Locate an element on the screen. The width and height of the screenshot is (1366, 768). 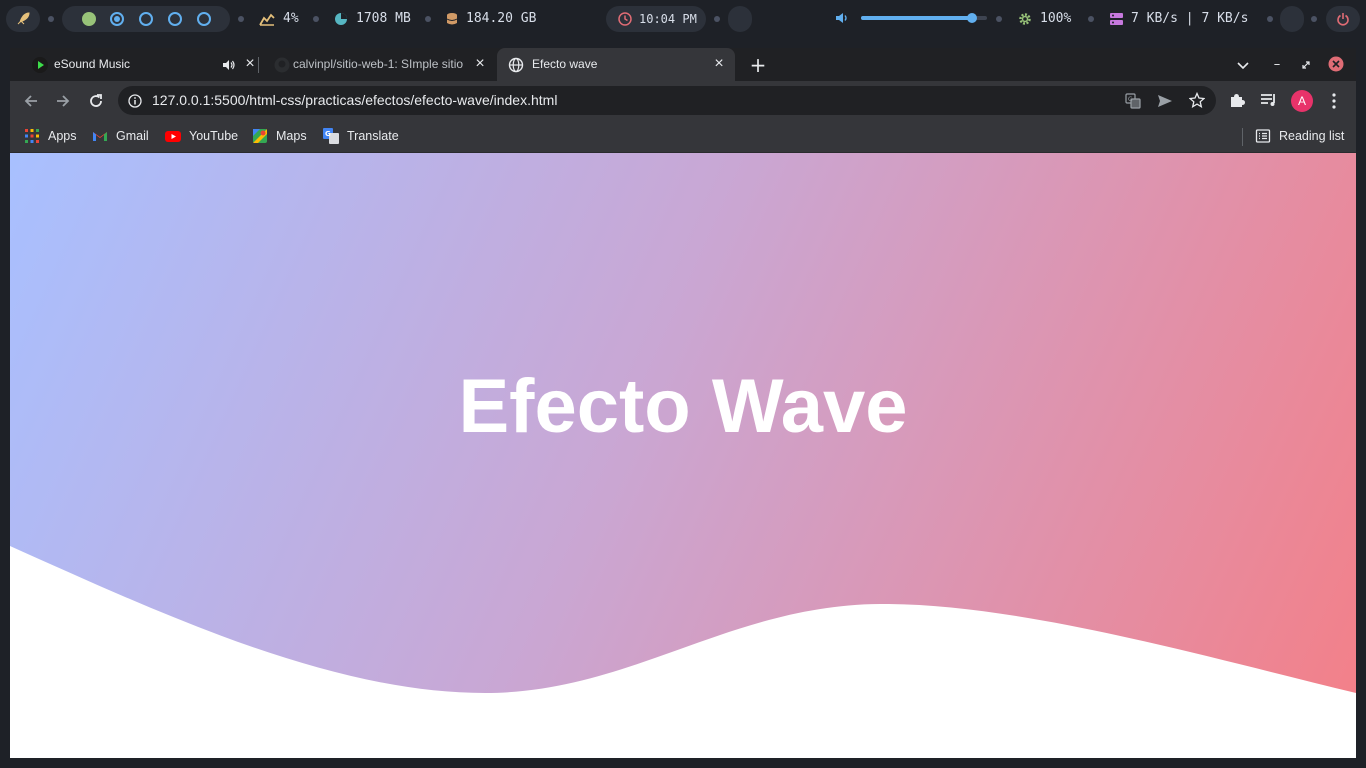
close-window-icon is located at coordinates (1336, 64).